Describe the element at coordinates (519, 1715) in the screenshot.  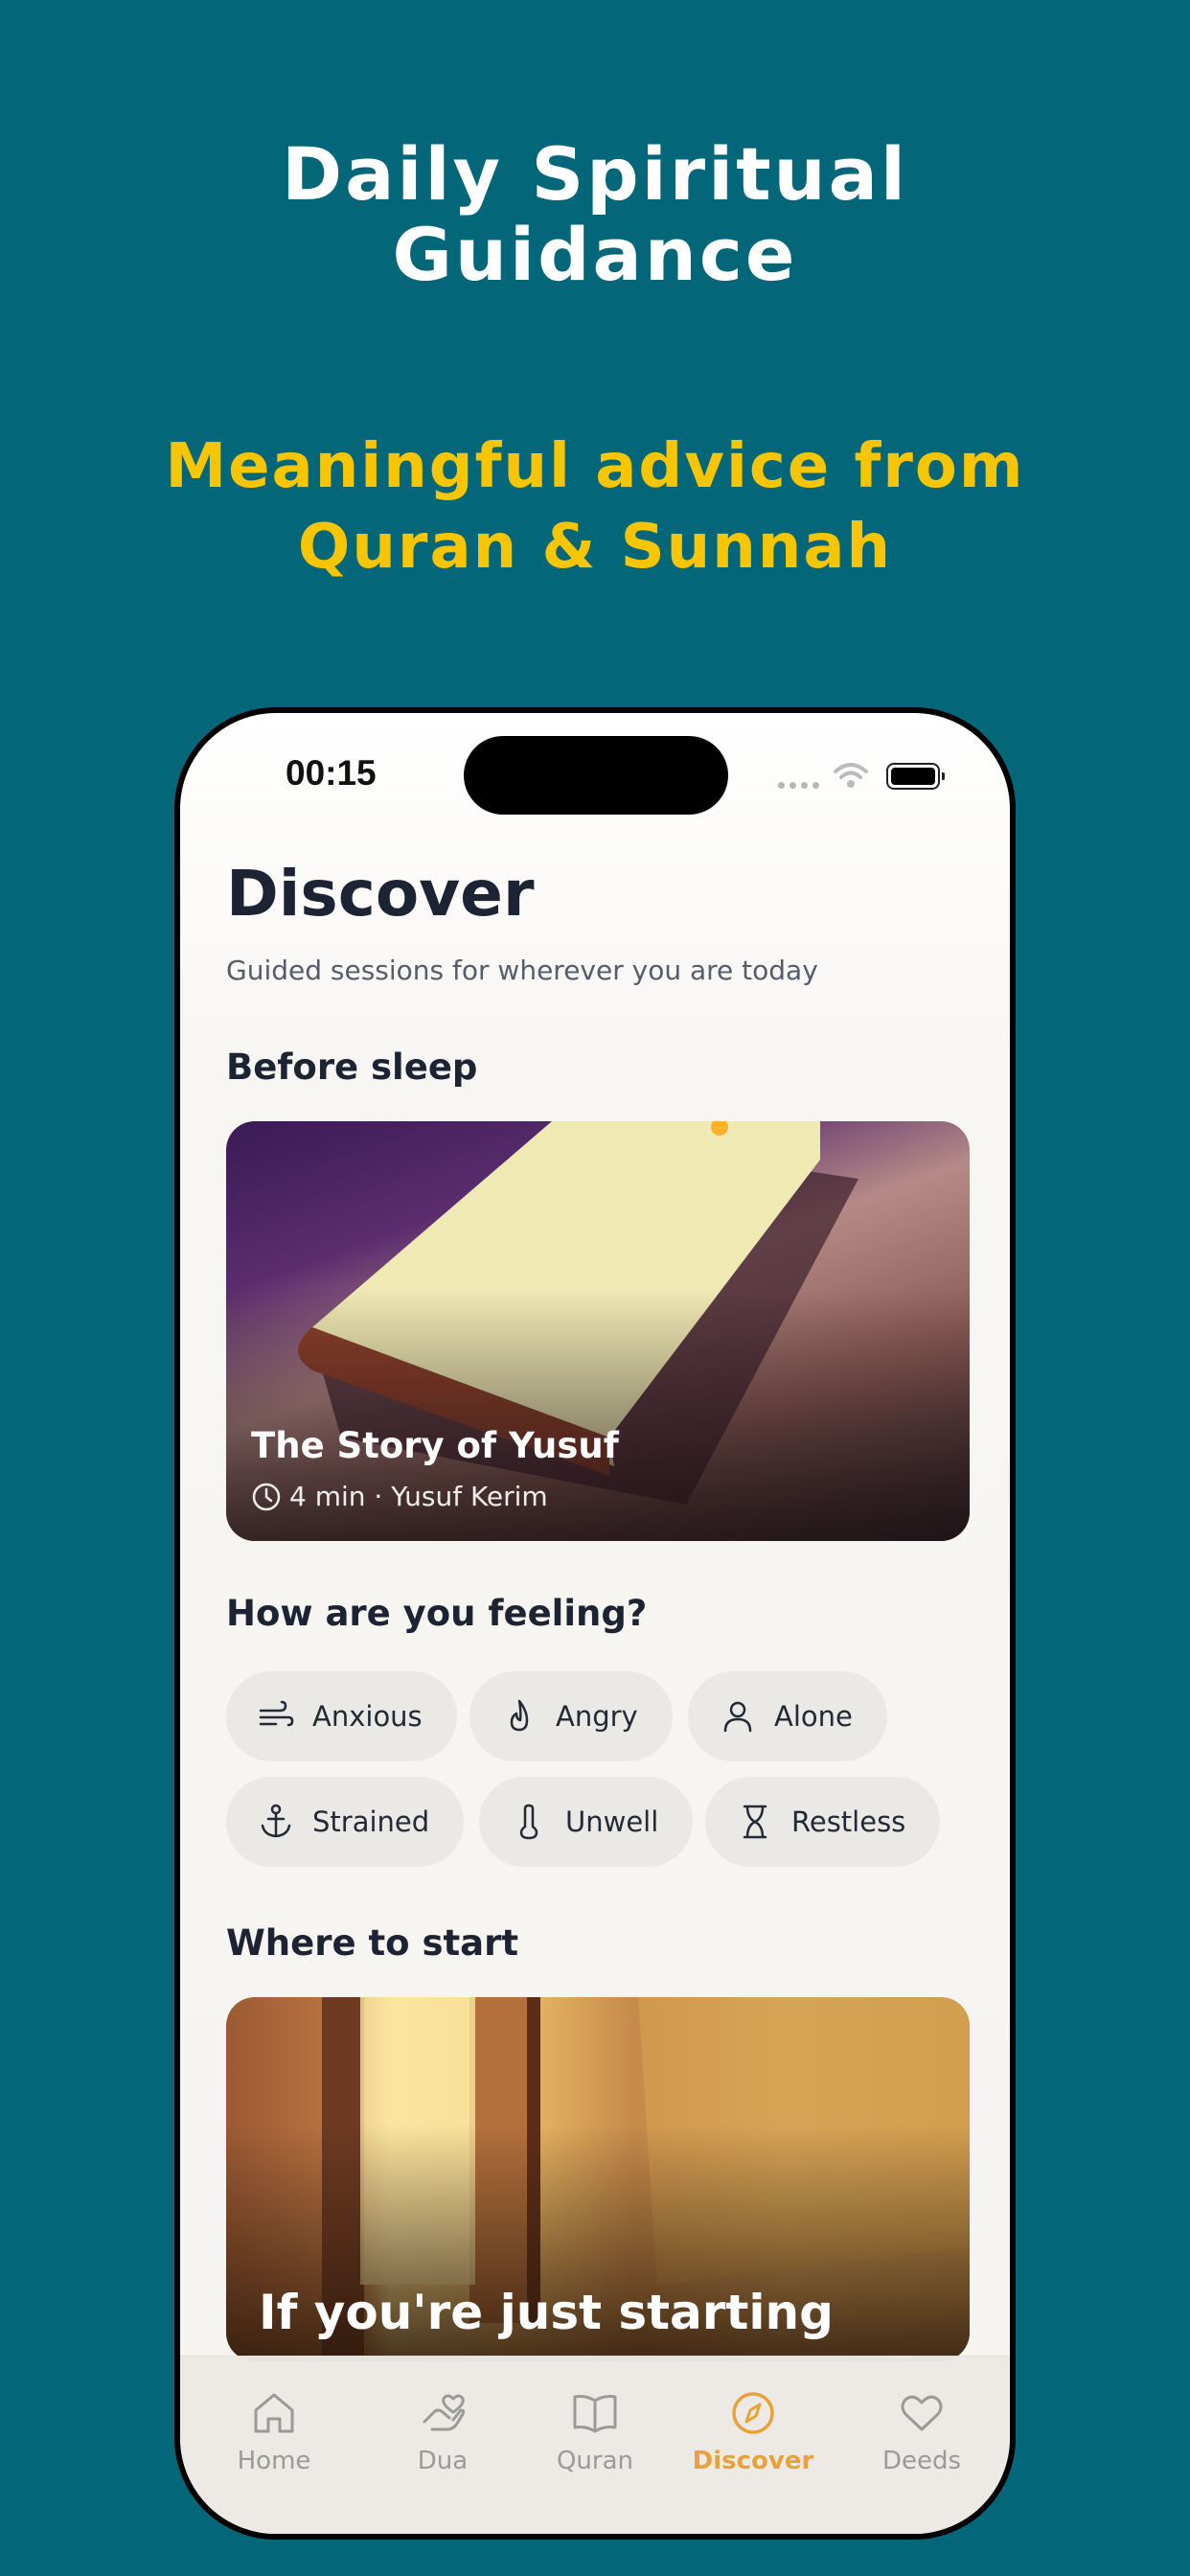
I see `flame-icon` at that location.